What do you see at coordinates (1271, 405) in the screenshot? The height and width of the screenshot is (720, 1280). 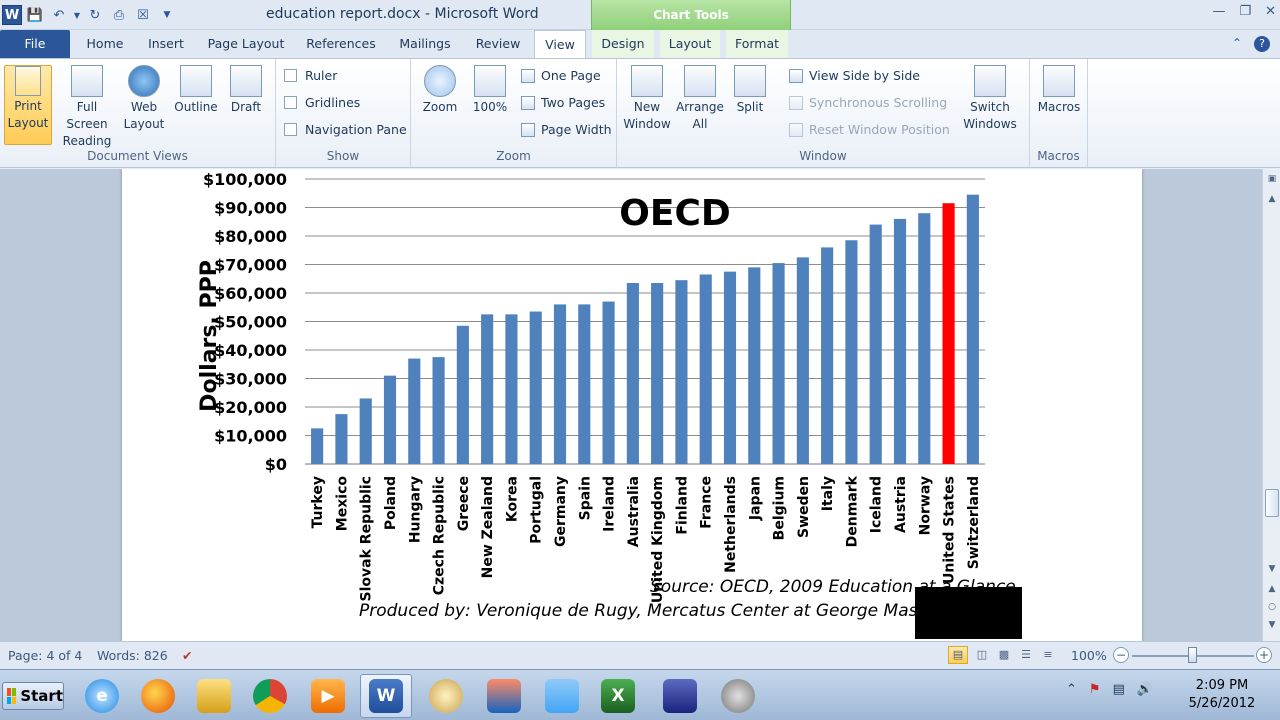 I see `vertical-scrollbar: ▣ ▲ ▼ ▲ ○ ▼` at bounding box center [1271, 405].